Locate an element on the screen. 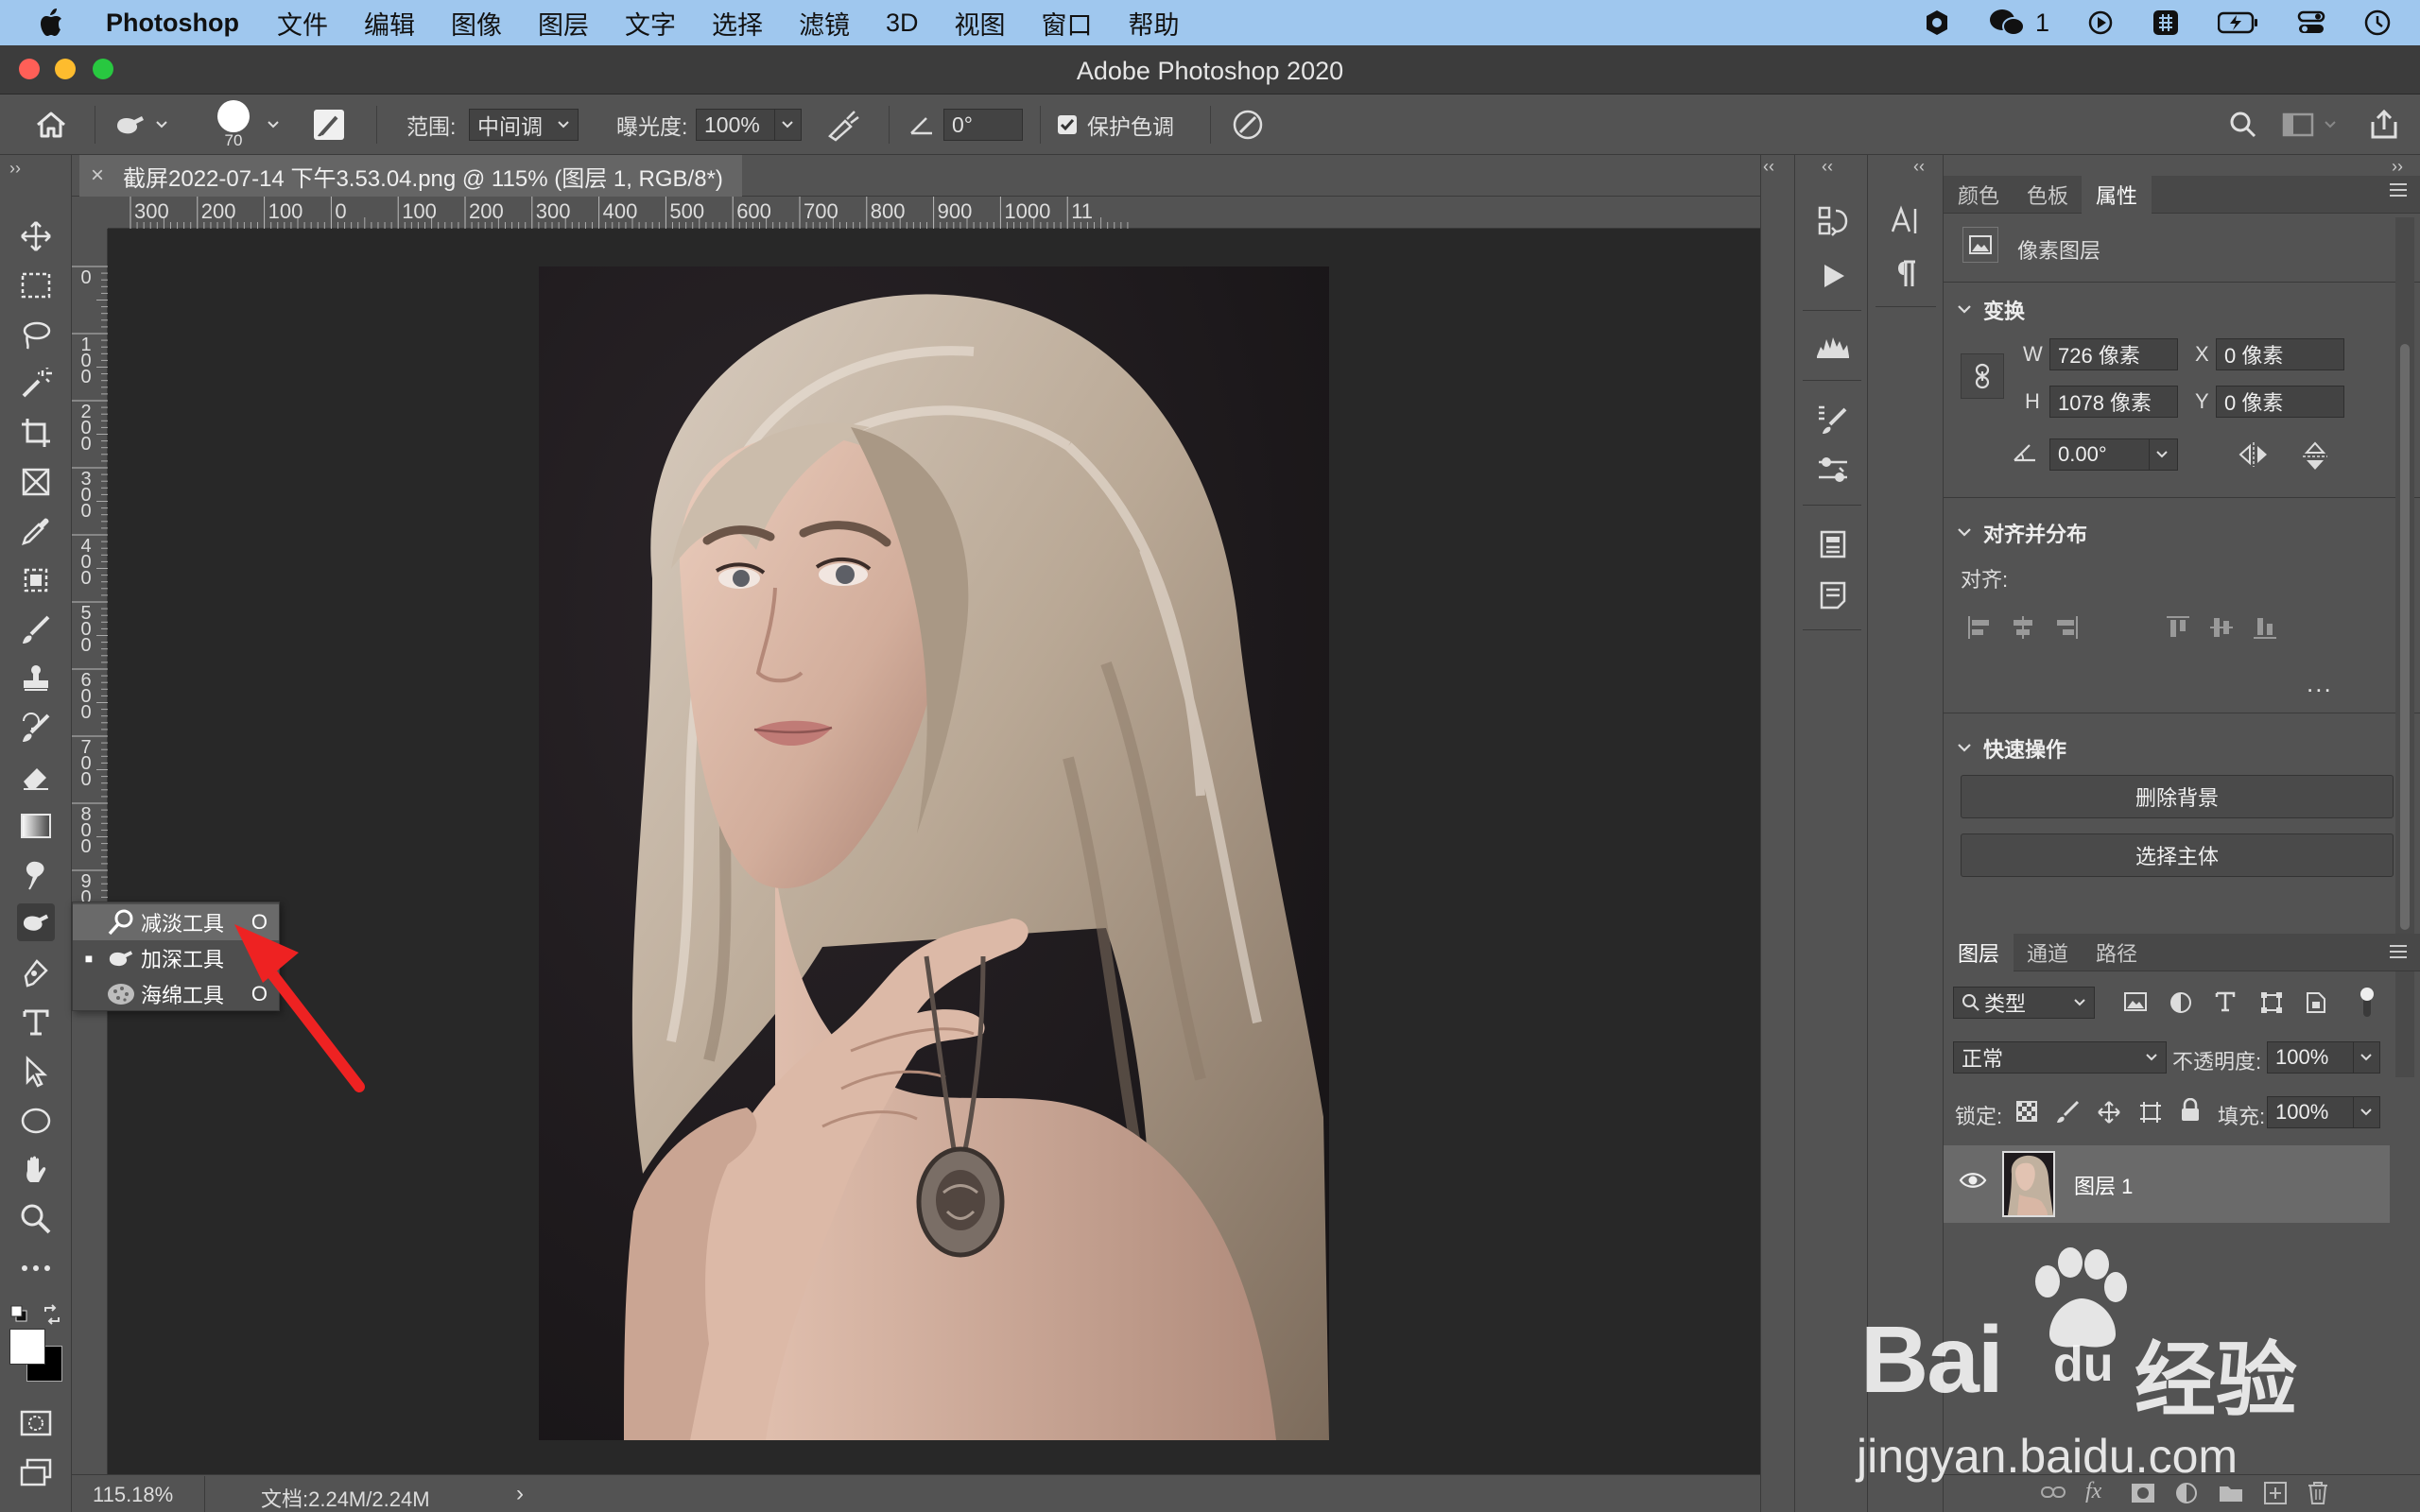 This screenshot has width=2420, height=1512. menu-view: 视图 is located at coordinates (980, 23).